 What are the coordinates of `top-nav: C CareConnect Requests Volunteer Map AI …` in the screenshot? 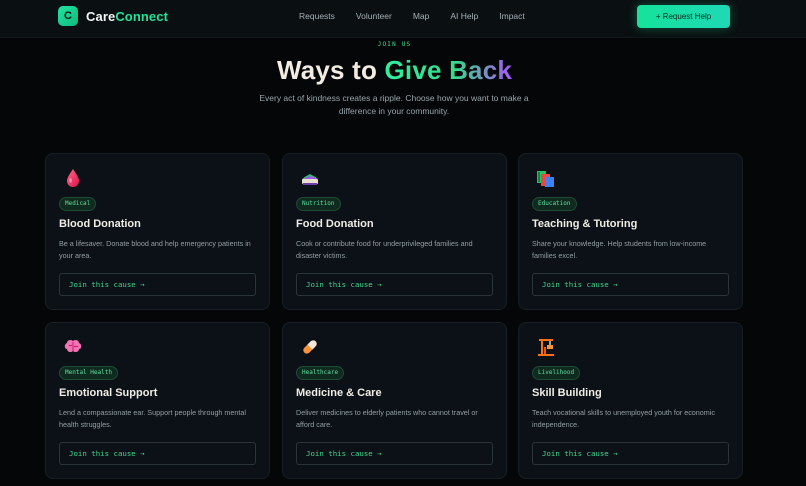 It's located at (403, 19).